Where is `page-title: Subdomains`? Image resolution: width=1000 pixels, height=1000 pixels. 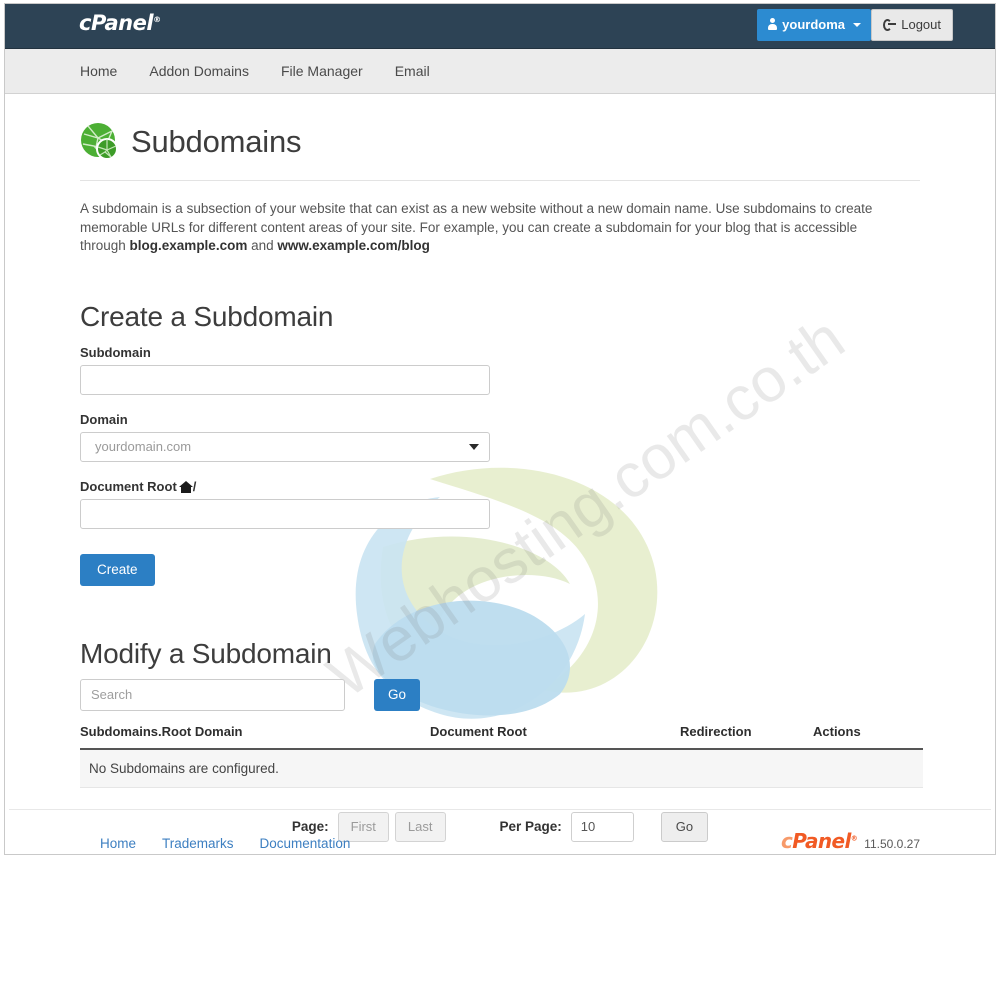 page-title: Subdomains is located at coordinates (216, 141).